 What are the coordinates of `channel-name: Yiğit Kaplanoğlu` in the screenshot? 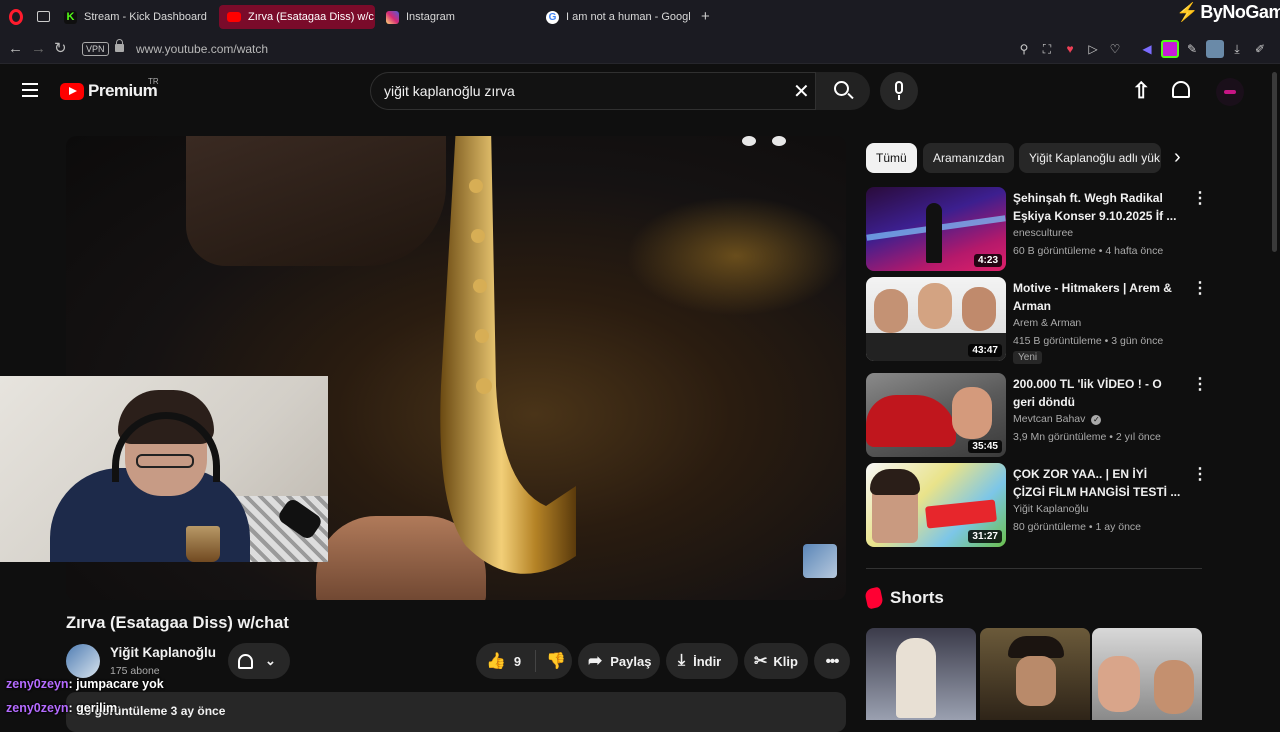 It's located at (163, 652).